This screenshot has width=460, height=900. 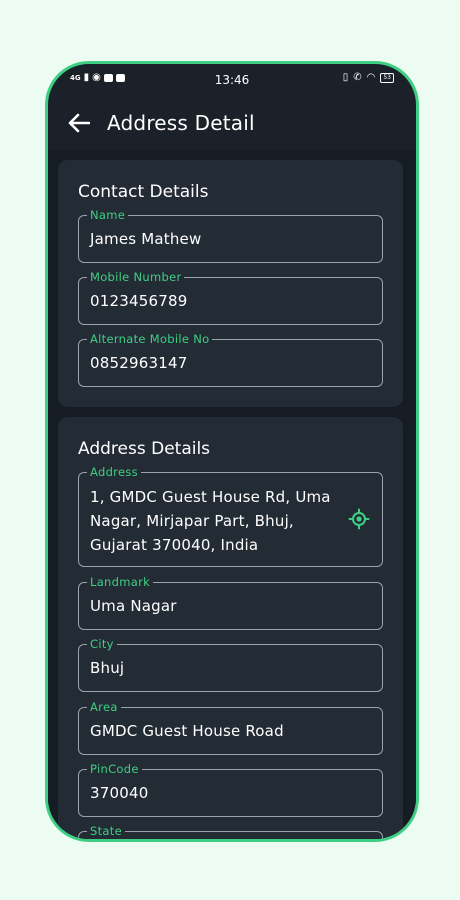 I want to click on state-field: State, so click(x=230, y=831).